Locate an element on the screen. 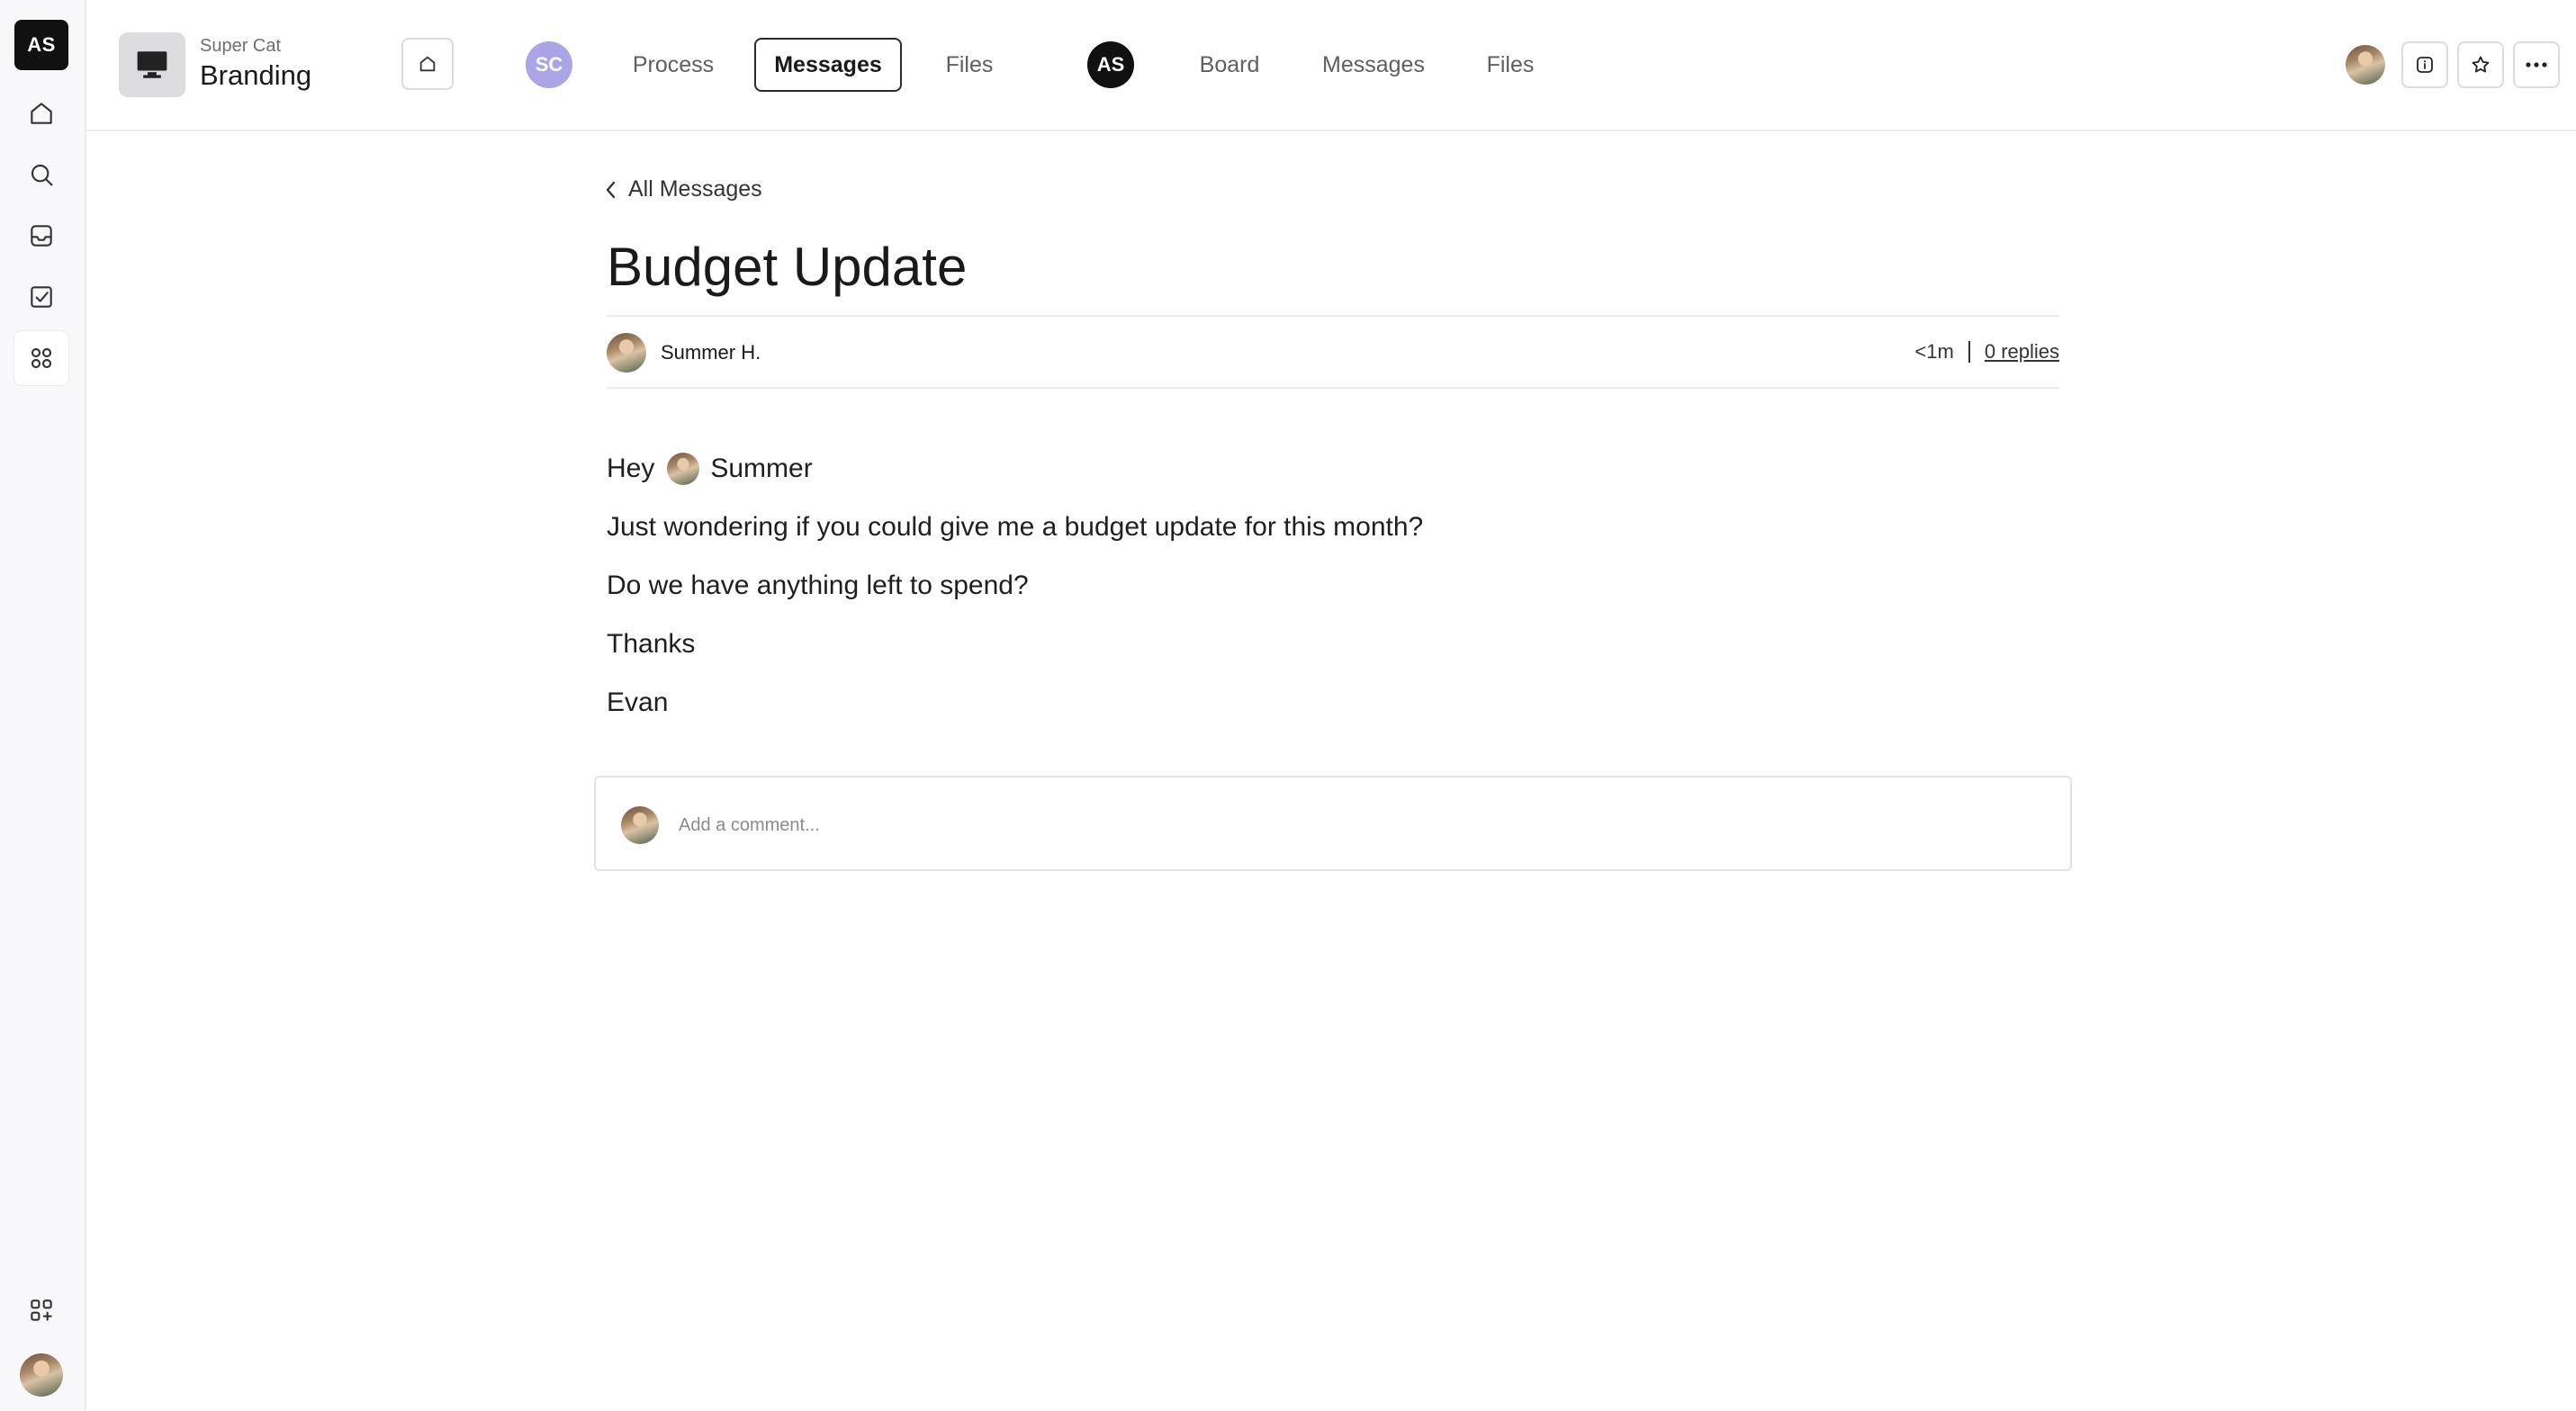 The width and height of the screenshot is (2576, 1411). greeting-text: Hey is located at coordinates (631, 468).